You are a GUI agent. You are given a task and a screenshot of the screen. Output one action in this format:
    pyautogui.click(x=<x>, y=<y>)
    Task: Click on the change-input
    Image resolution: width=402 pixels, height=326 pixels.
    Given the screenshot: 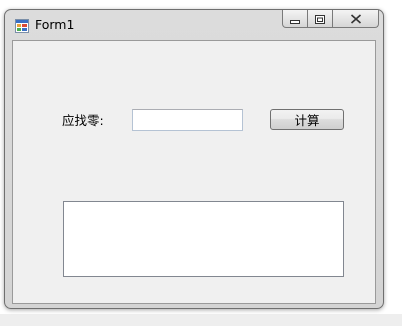 What is the action you would take?
    pyautogui.click(x=187, y=120)
    